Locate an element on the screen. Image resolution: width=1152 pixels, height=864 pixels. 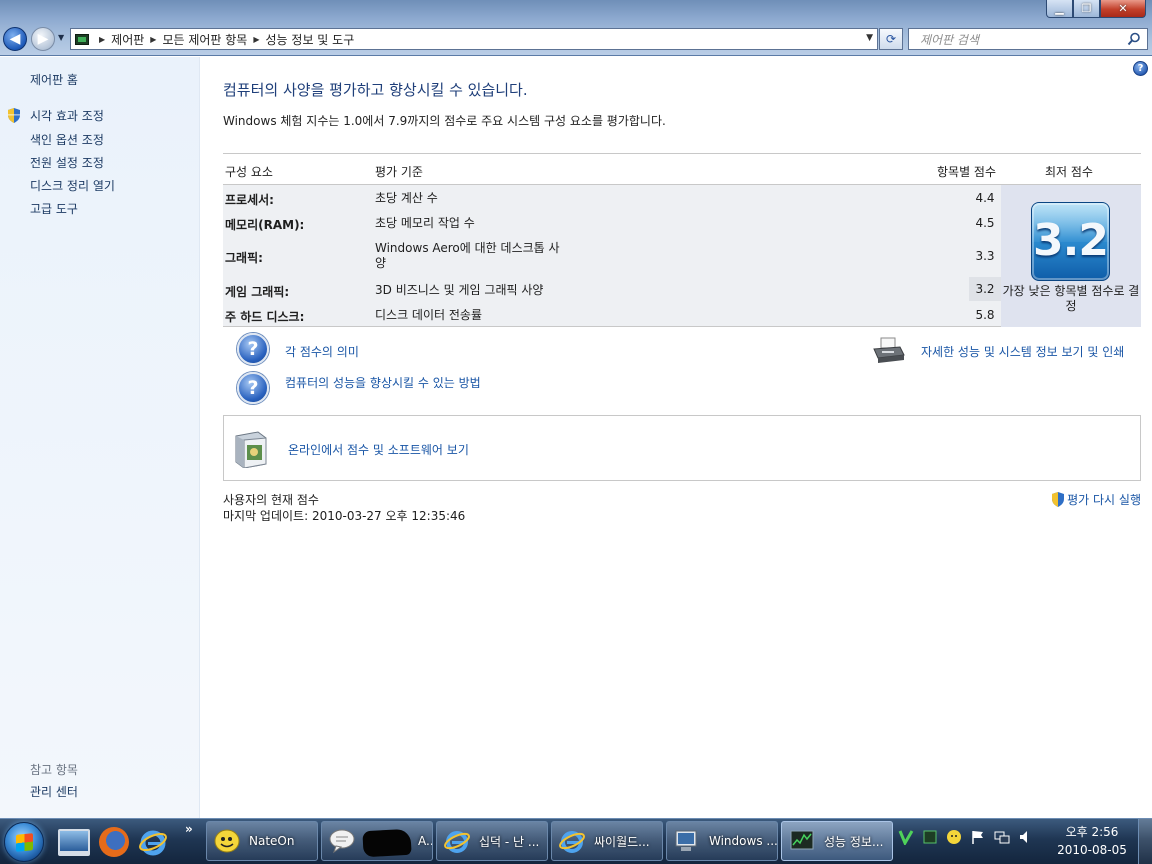
action-center-flag-icon is located at coordinates (978, 837).